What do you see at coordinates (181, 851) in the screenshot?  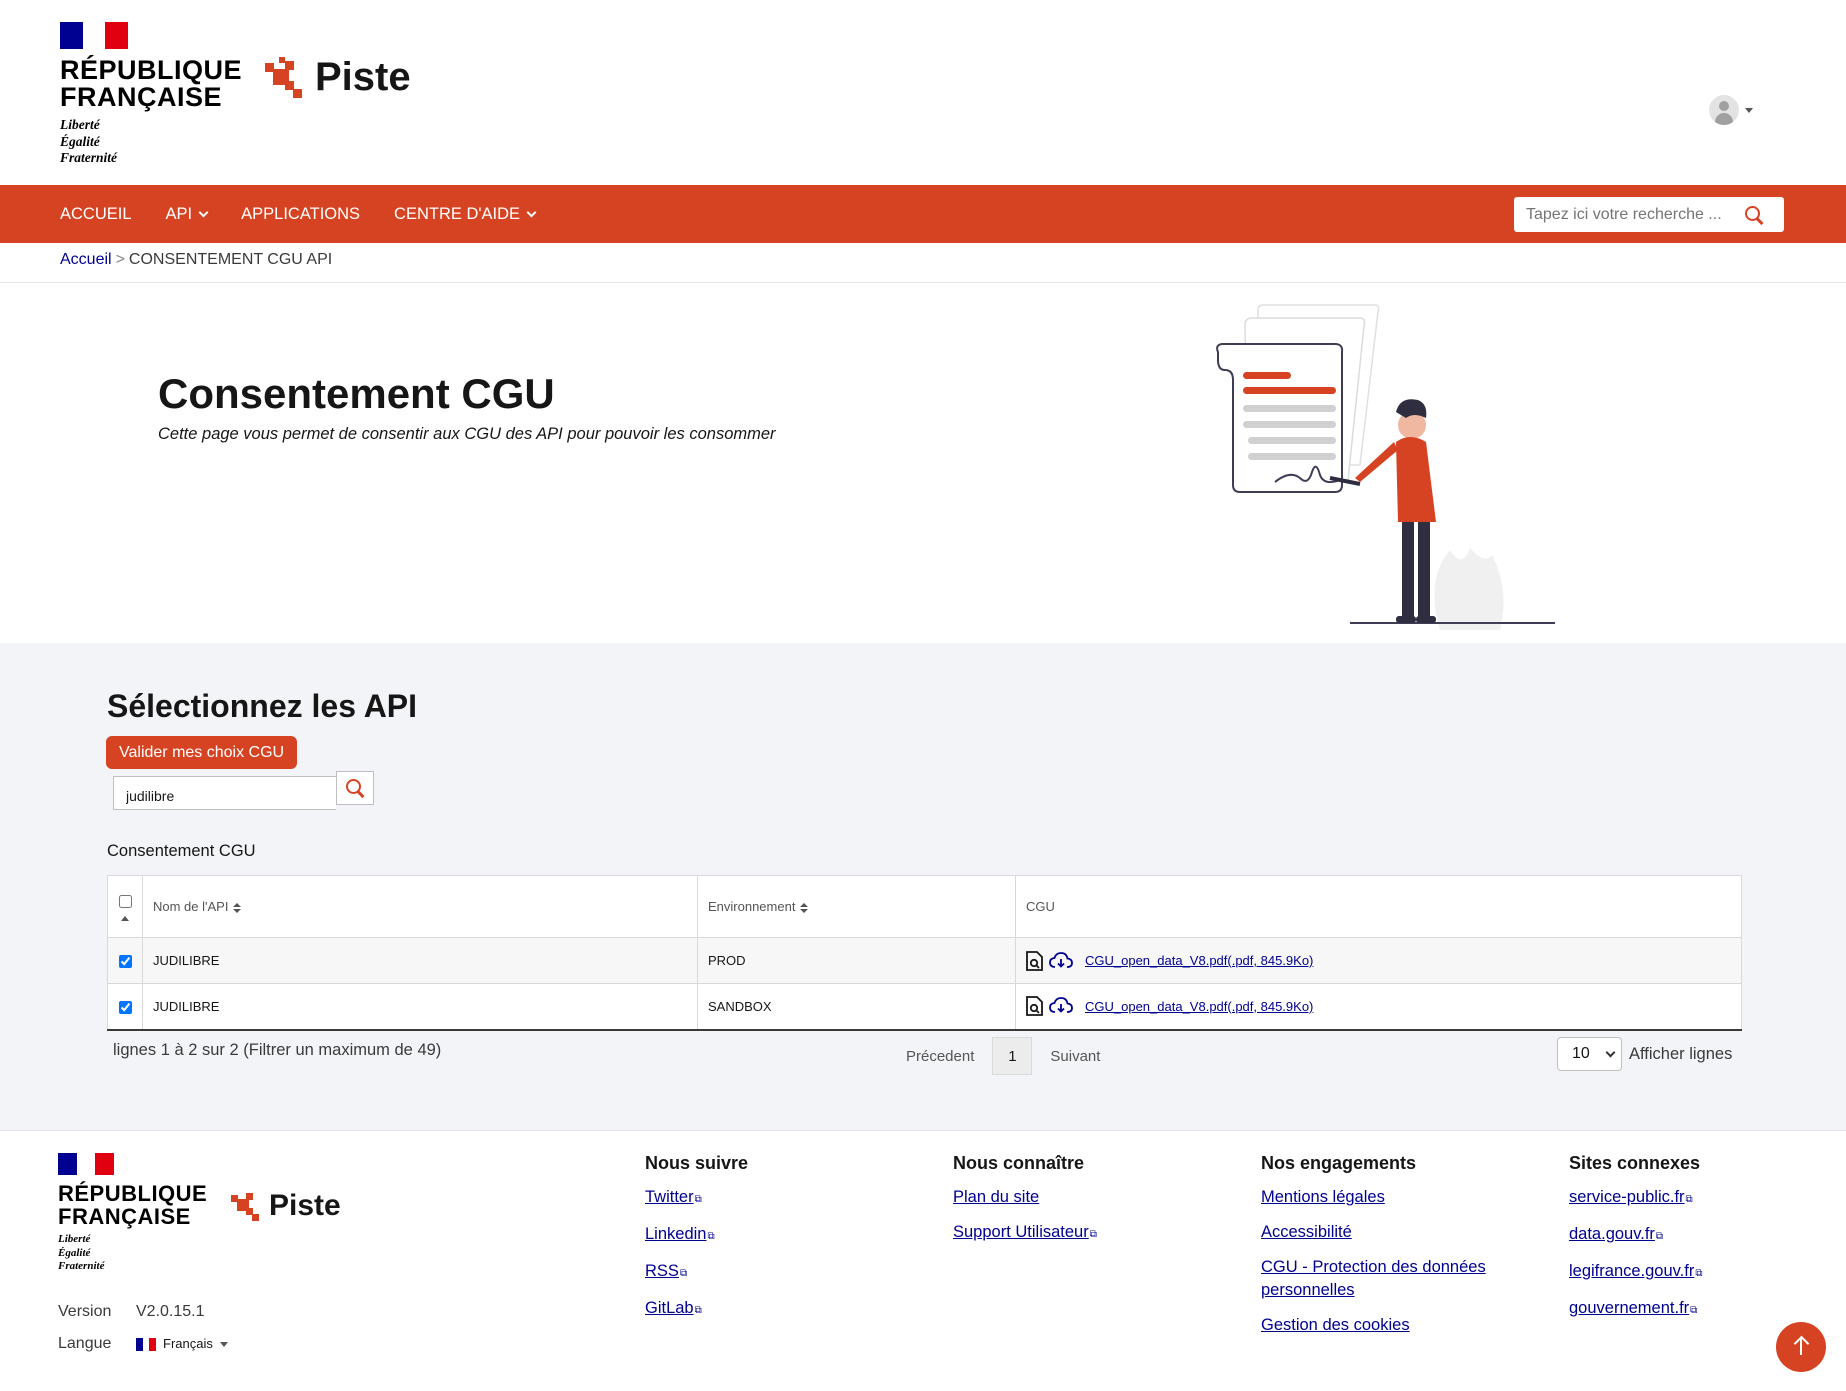 I see `table-caption: Consentement CGU` at bounding box center [181, 851].